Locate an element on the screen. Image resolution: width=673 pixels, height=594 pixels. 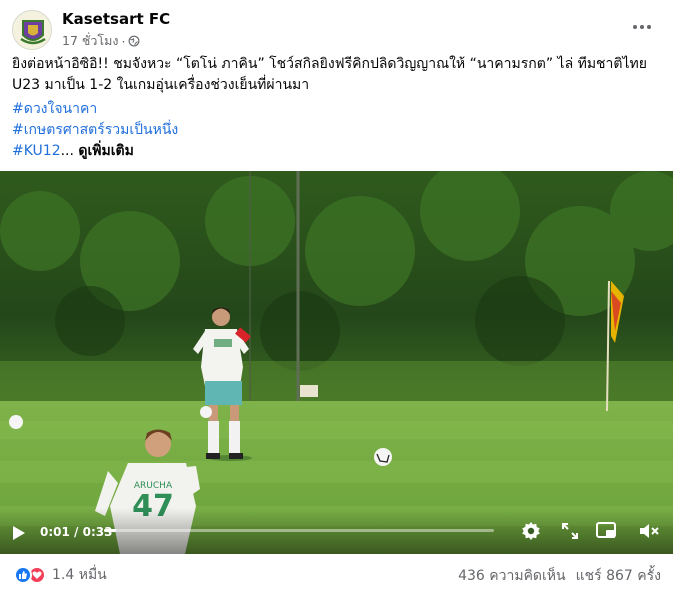
globe-icon is located at coordinates (134, 41).